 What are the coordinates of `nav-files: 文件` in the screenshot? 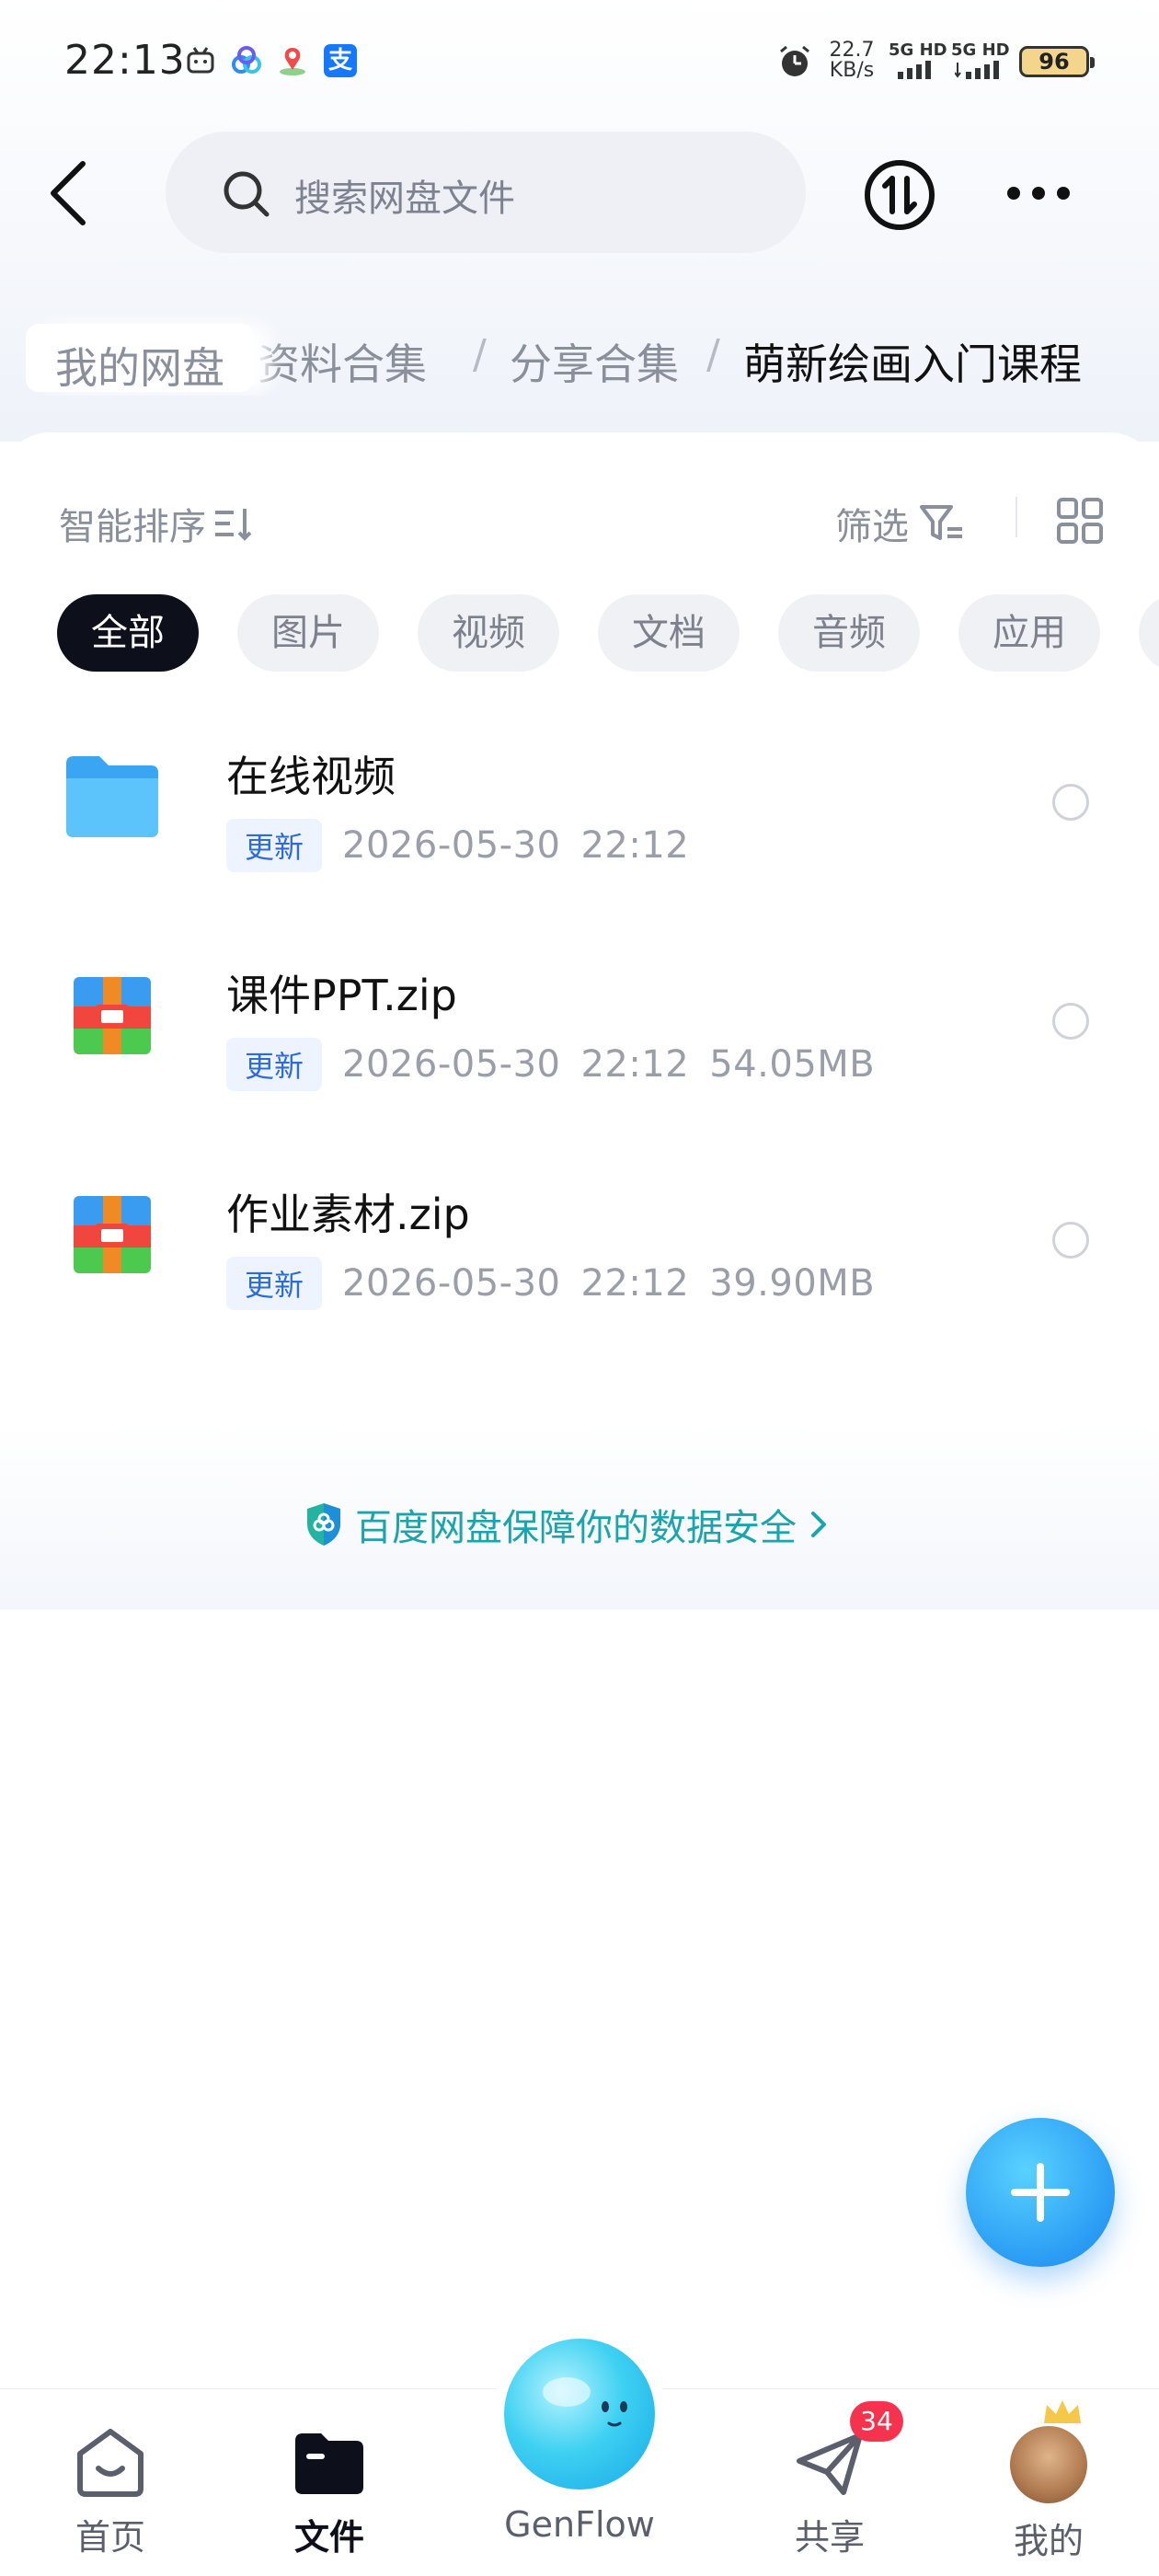 It's located at (329, 2492).